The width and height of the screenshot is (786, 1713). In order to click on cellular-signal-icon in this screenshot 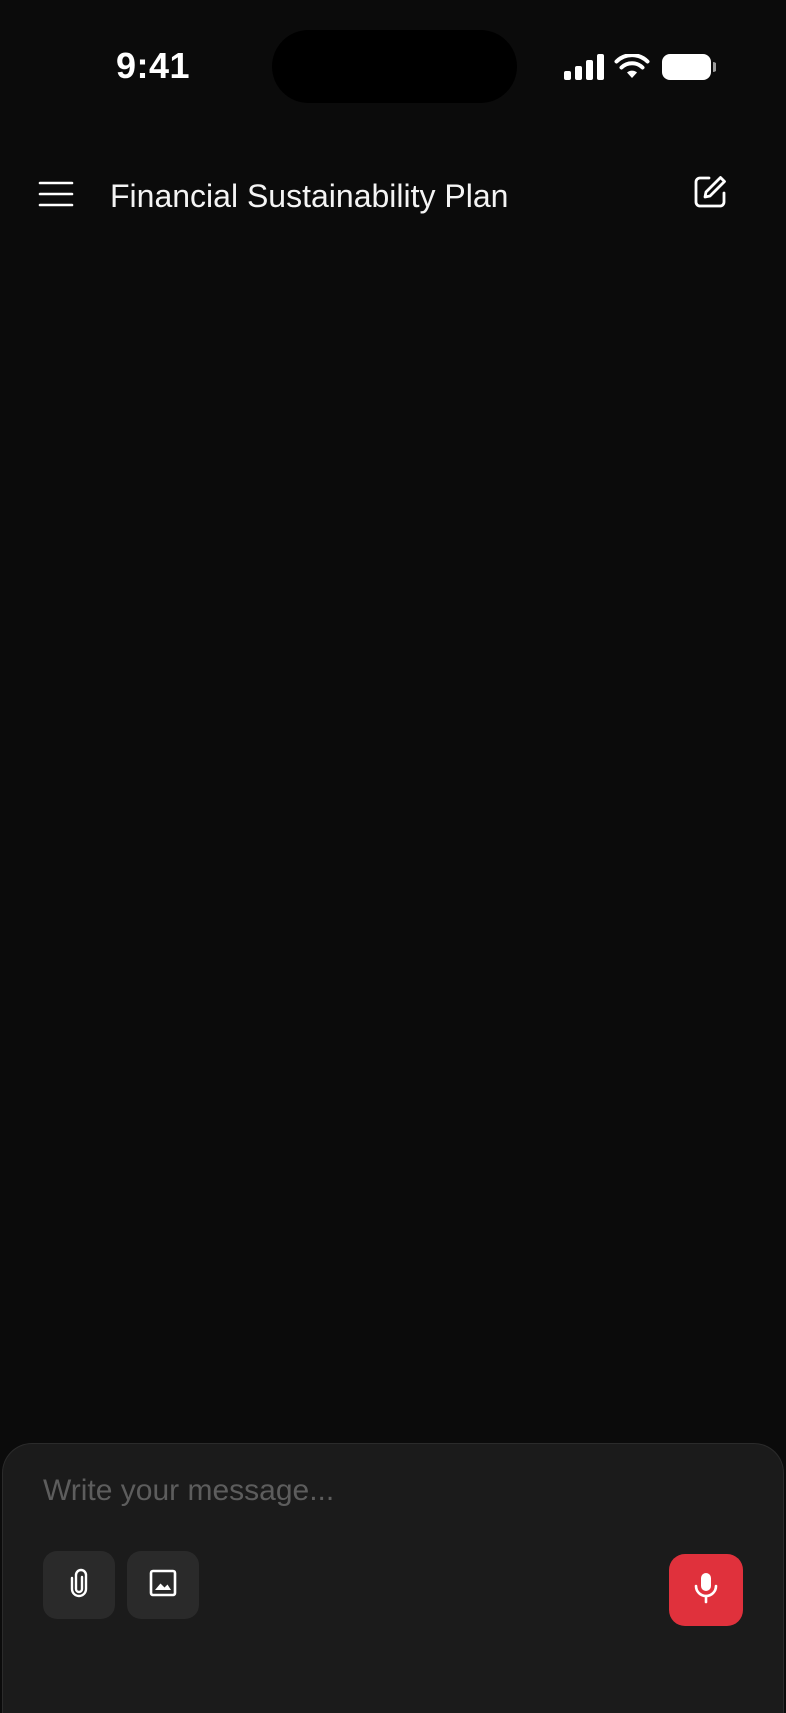, I will do `click(584, 67)`.